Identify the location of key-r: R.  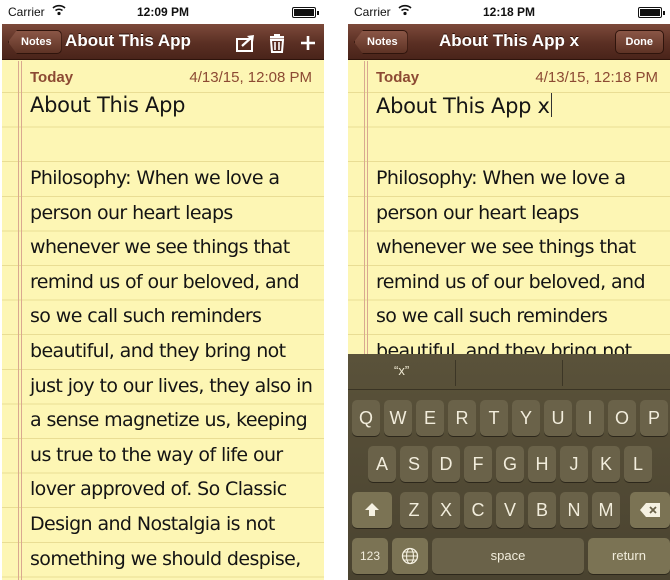
(462, 418).